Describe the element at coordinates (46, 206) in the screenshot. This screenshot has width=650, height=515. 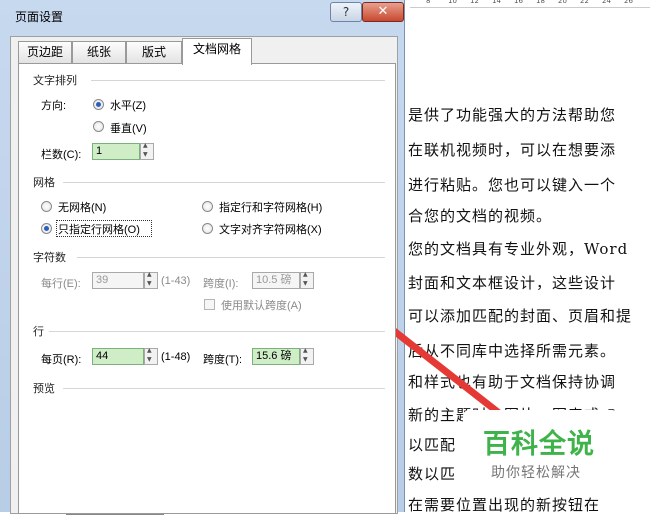
I see `no-grid-radio` at that location.